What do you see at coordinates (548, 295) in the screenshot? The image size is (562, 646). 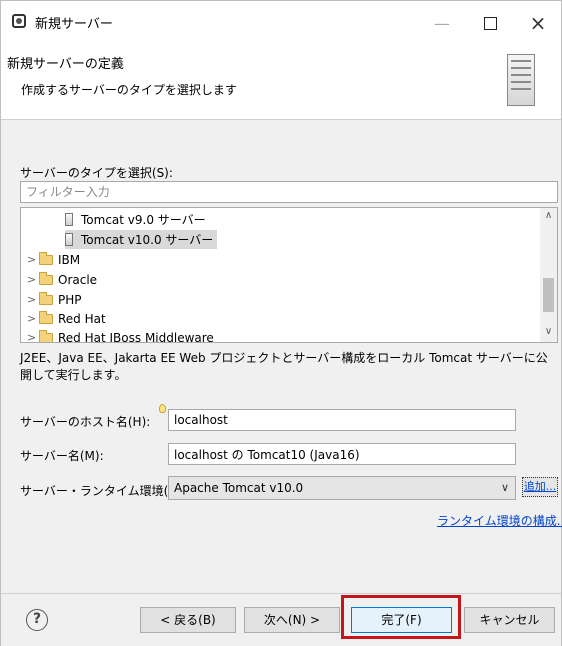 I see `scroll-thumb` at bounding box center [548, 295].